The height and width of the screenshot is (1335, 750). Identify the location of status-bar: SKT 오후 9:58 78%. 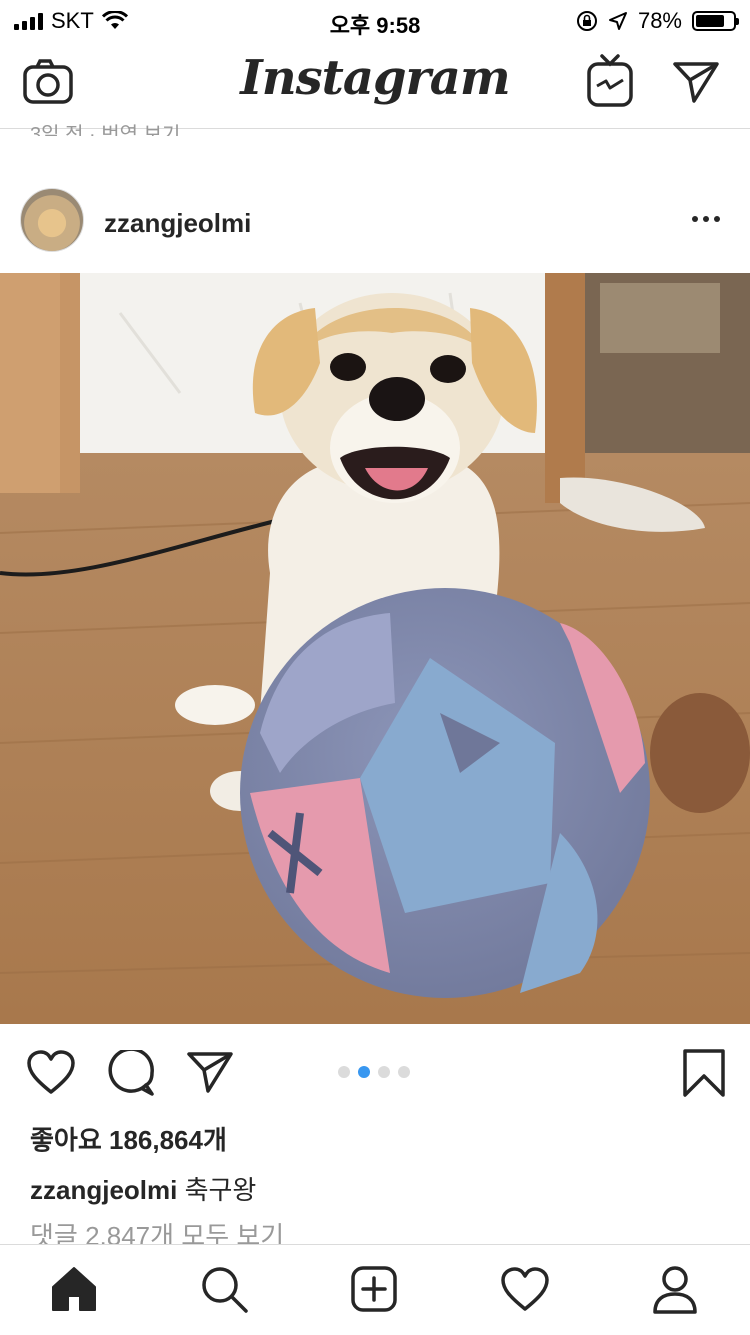
(375, 20).